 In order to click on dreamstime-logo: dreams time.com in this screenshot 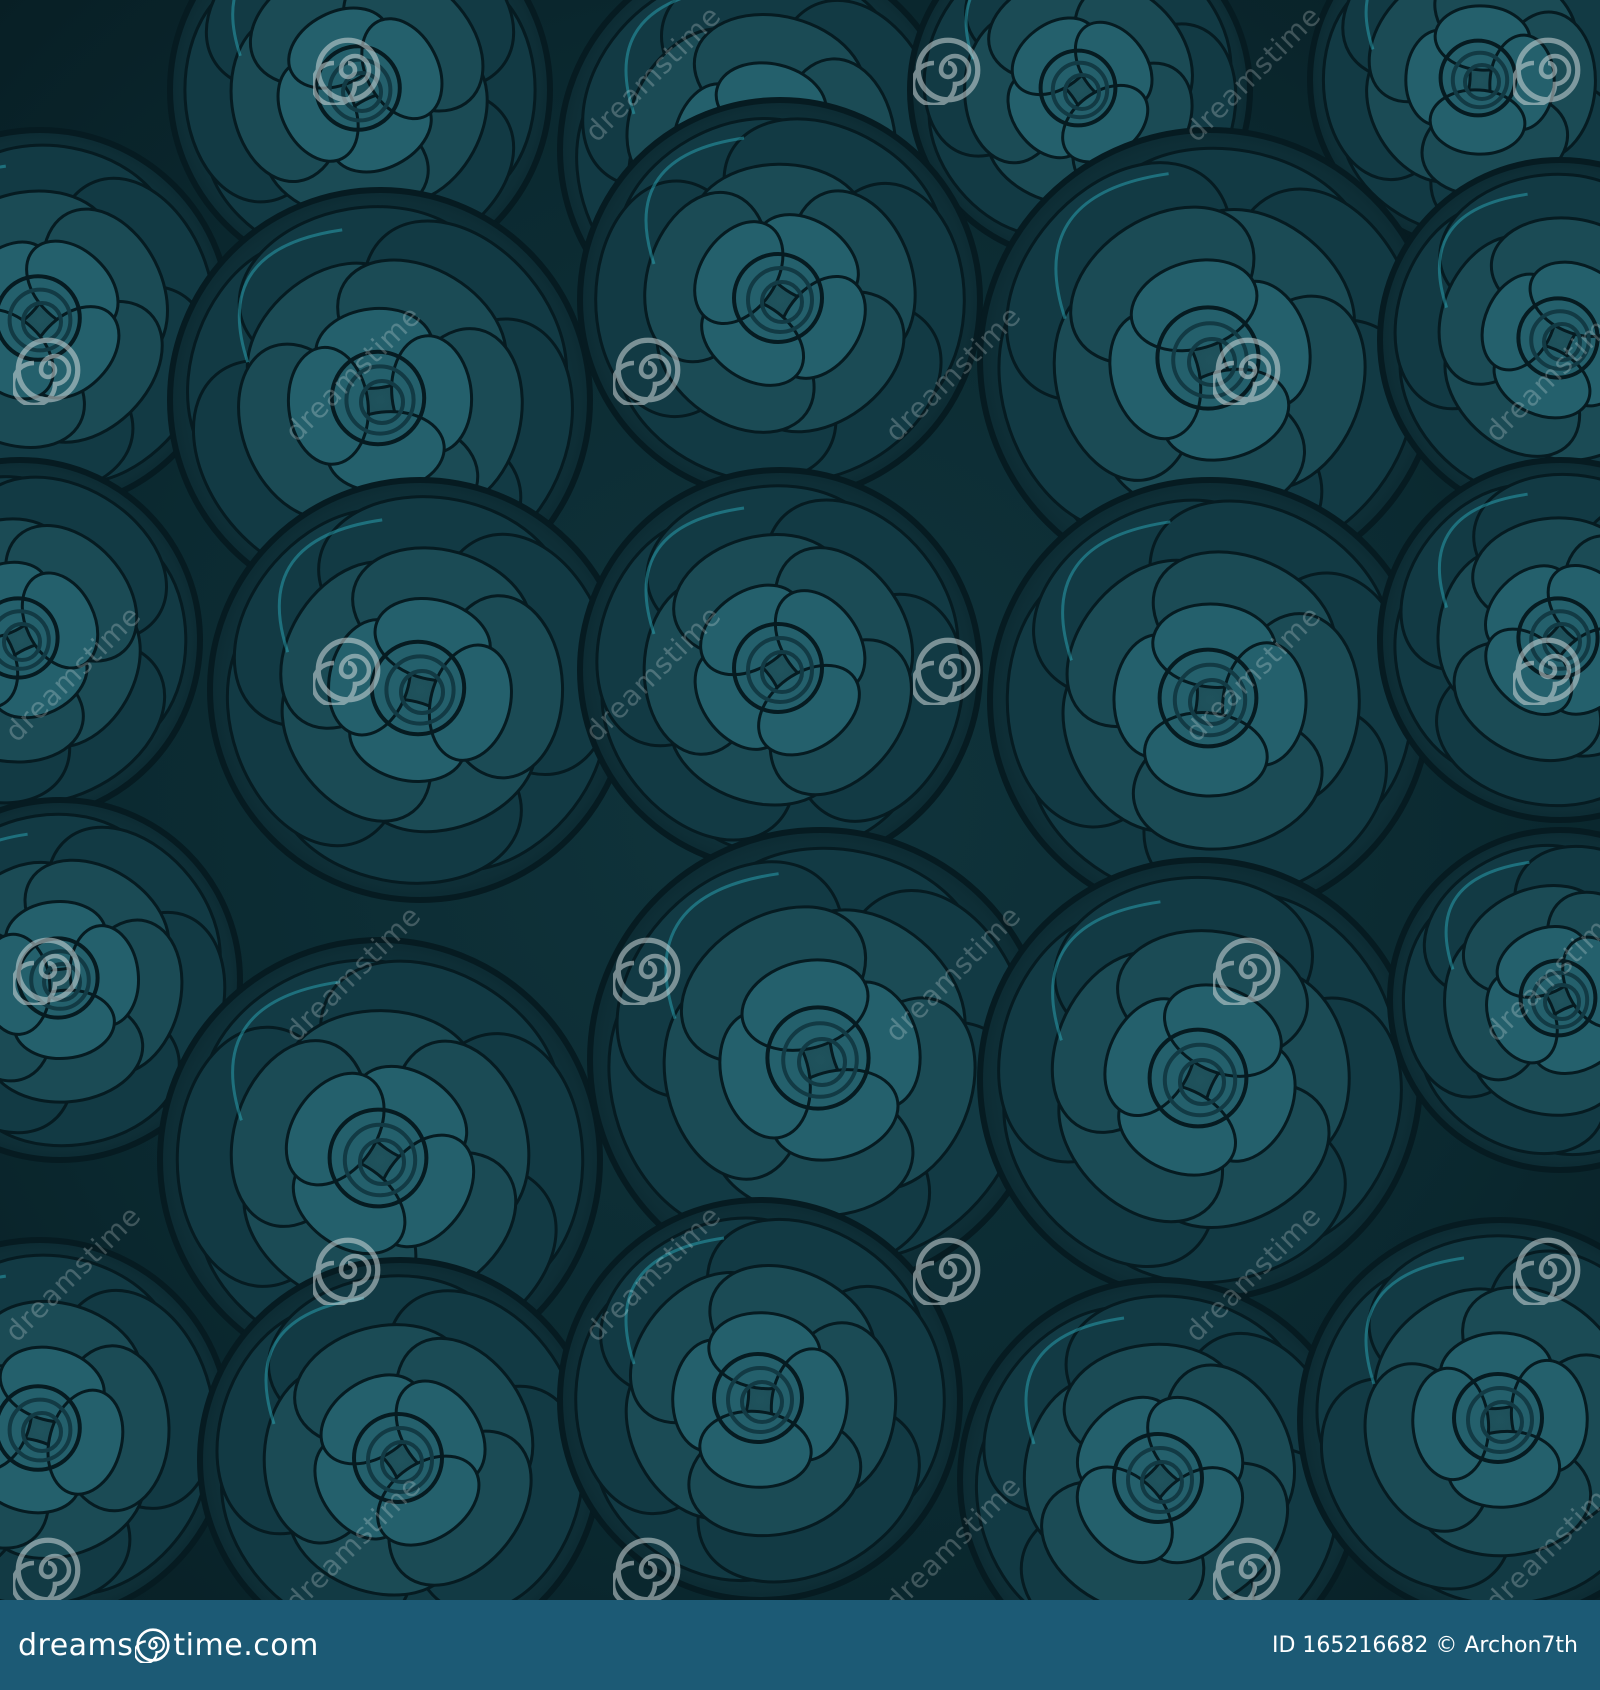, I will do `click(168, 1645)`.